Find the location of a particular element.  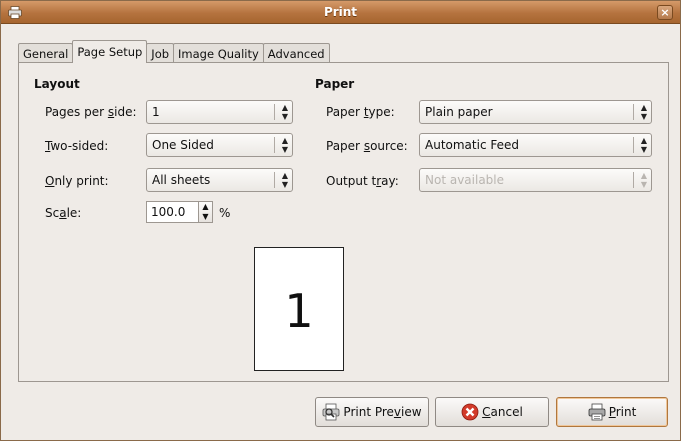

scale-input: 100.0 is located at coordinates (172, 212).